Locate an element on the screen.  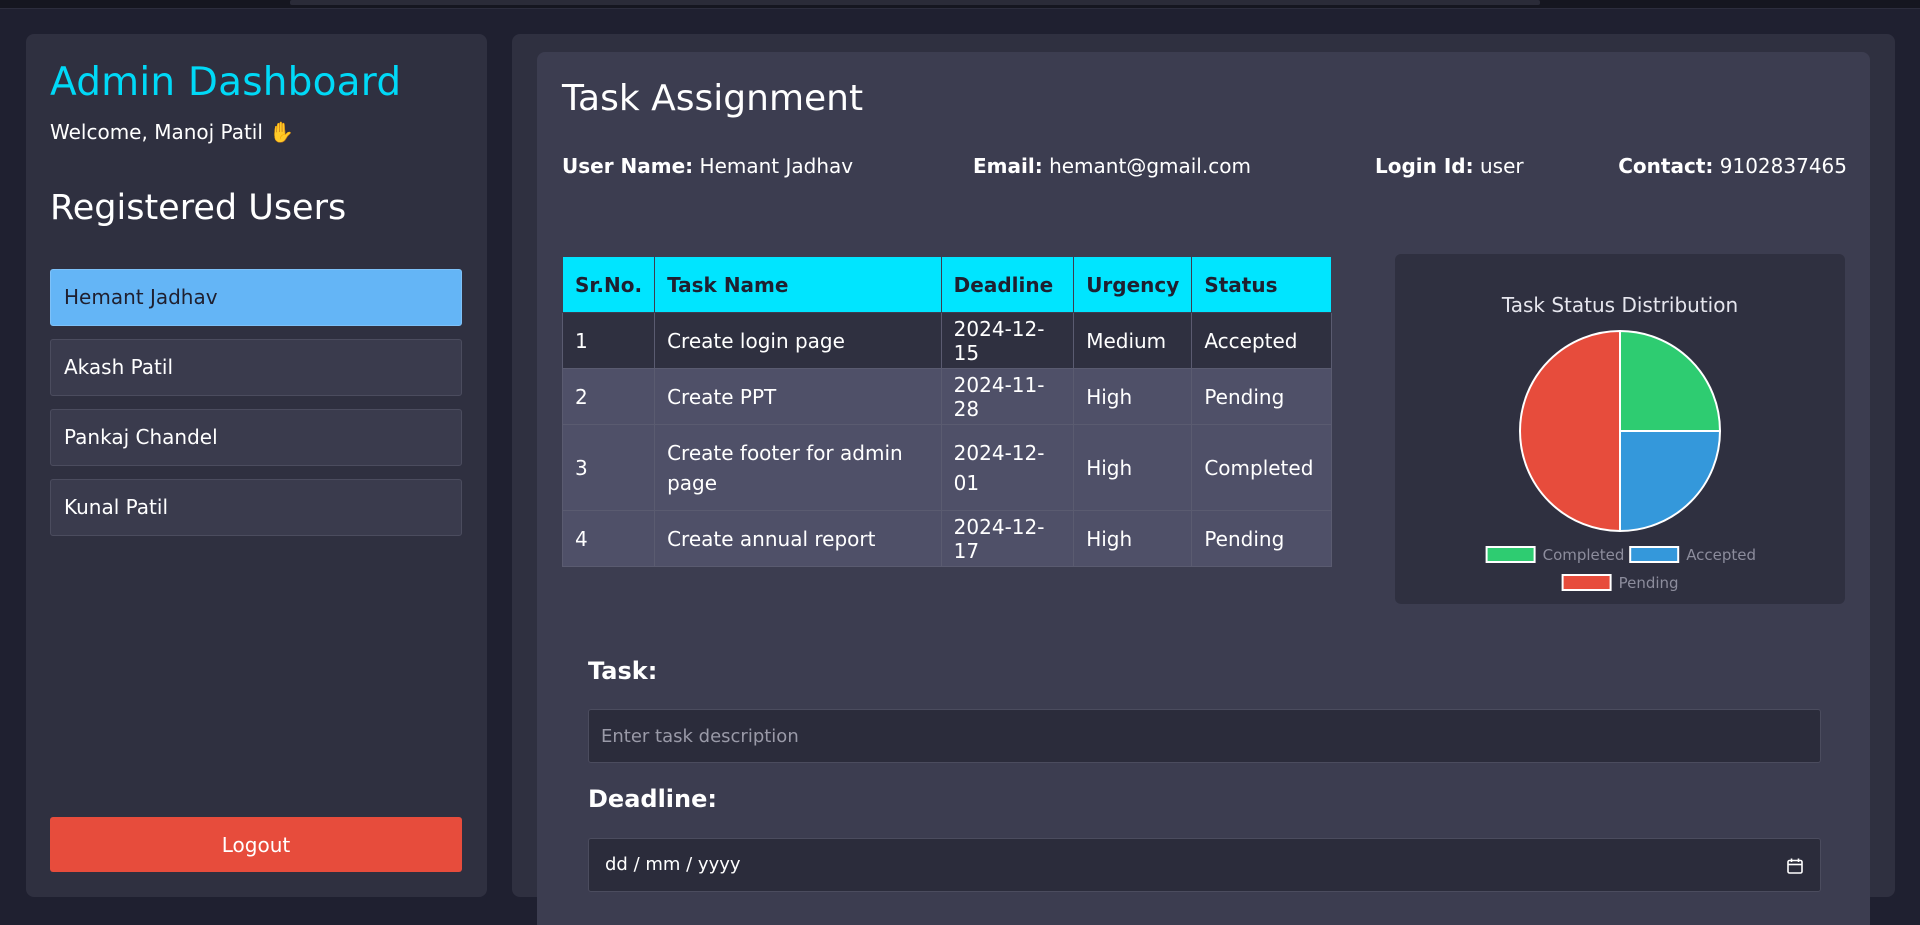
pie-slice-pending is located at coordinates (1570, 431).